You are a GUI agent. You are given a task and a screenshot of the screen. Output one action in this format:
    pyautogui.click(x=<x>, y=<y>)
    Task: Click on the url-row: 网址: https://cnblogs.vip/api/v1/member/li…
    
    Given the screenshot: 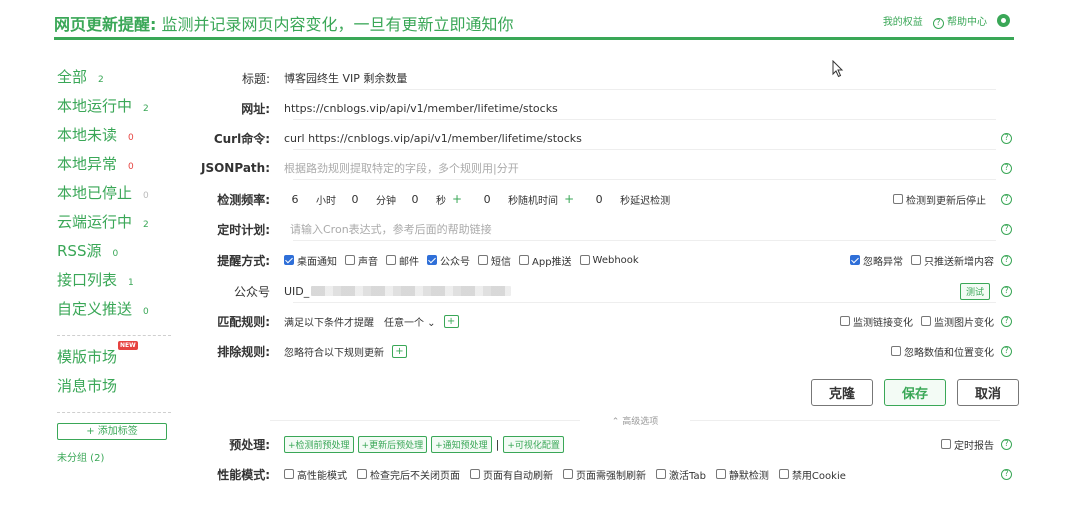 What is the action you would take?
    pyautogui.click(x=607, y=108)
    